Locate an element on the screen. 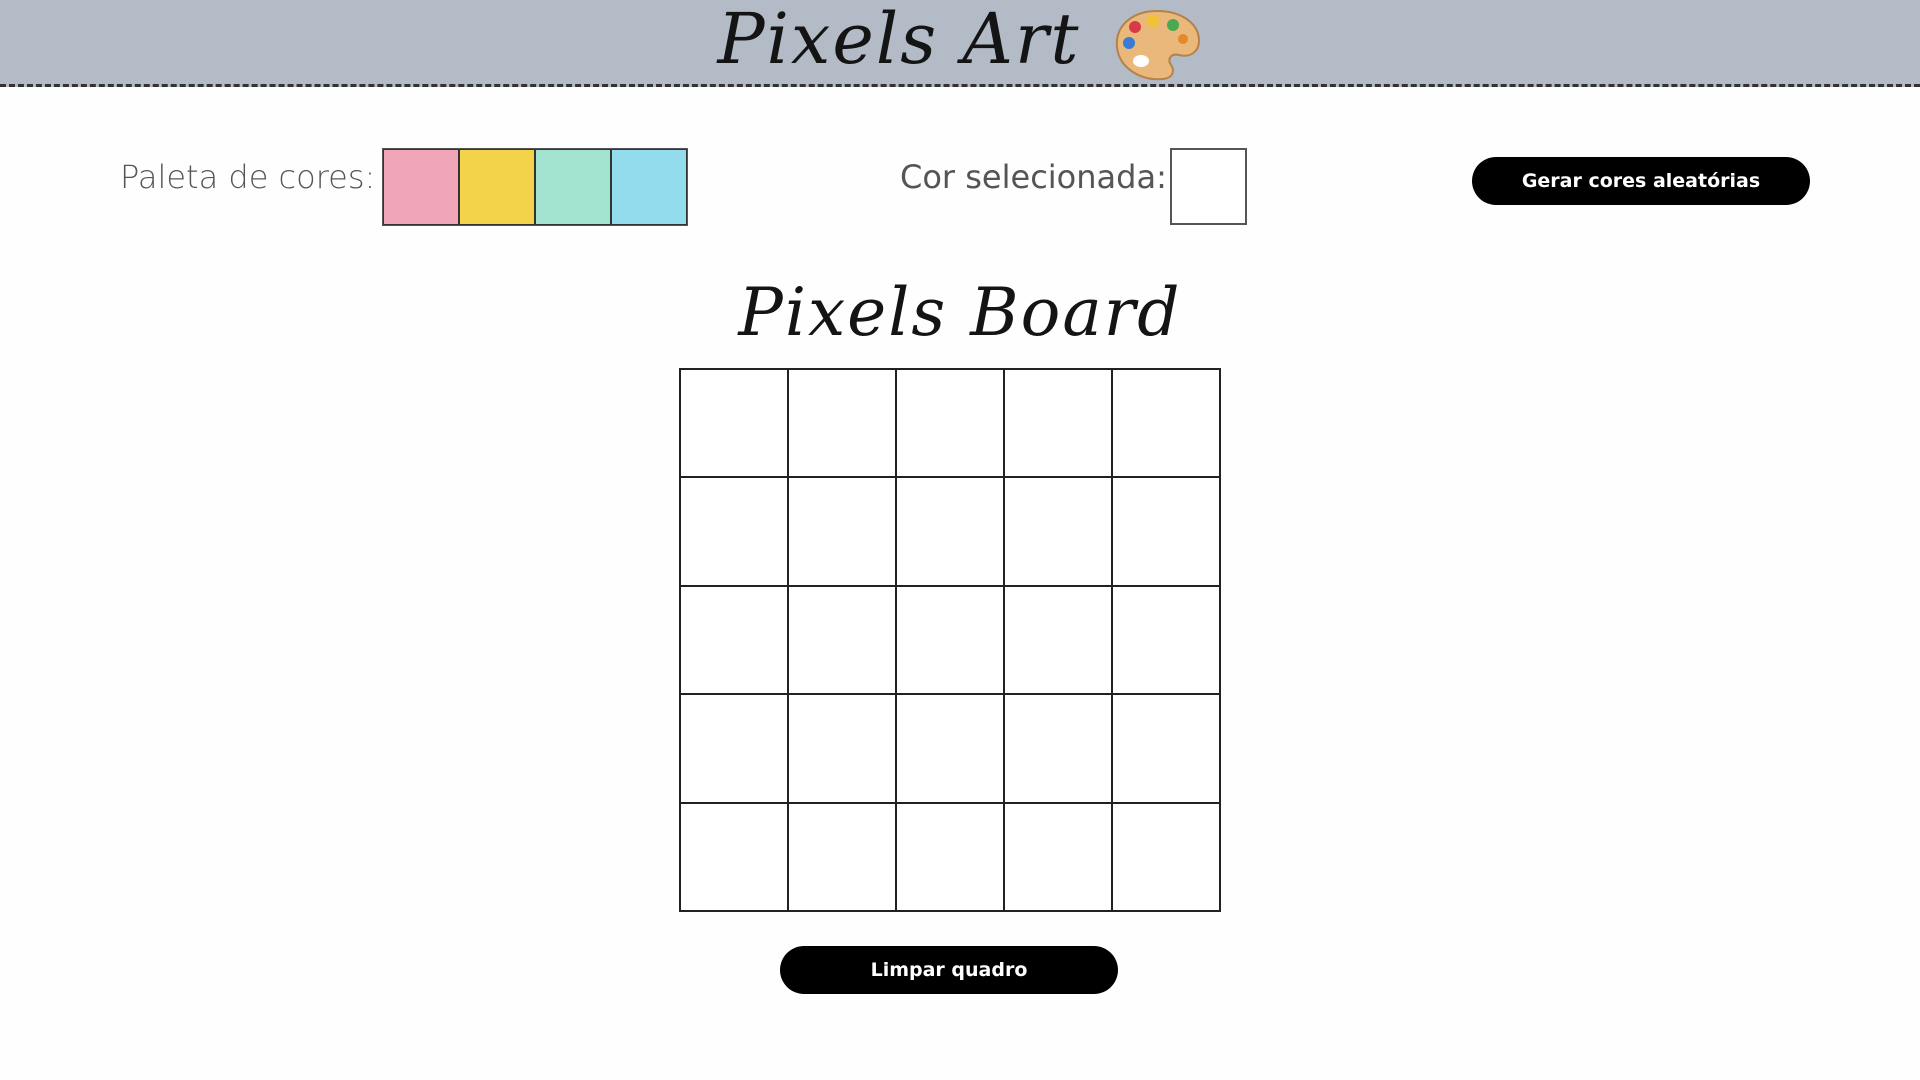 The width and height of the screenshot is (1920, 1080). selected-color-label: Cor selecionada: is located at coordinates (1033, 177).